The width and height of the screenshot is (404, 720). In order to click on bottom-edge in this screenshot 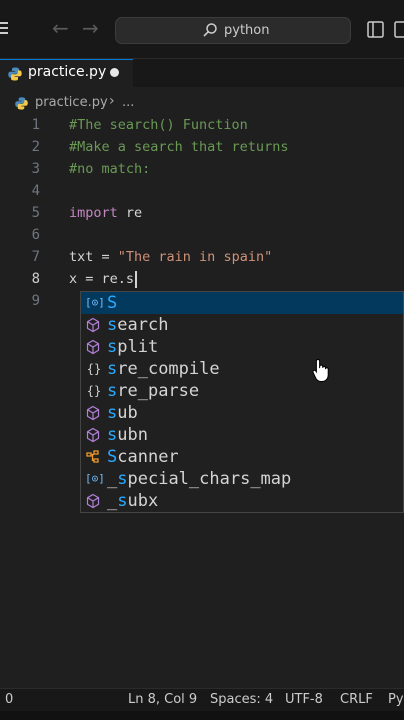, I will do `click(202, 715)`.